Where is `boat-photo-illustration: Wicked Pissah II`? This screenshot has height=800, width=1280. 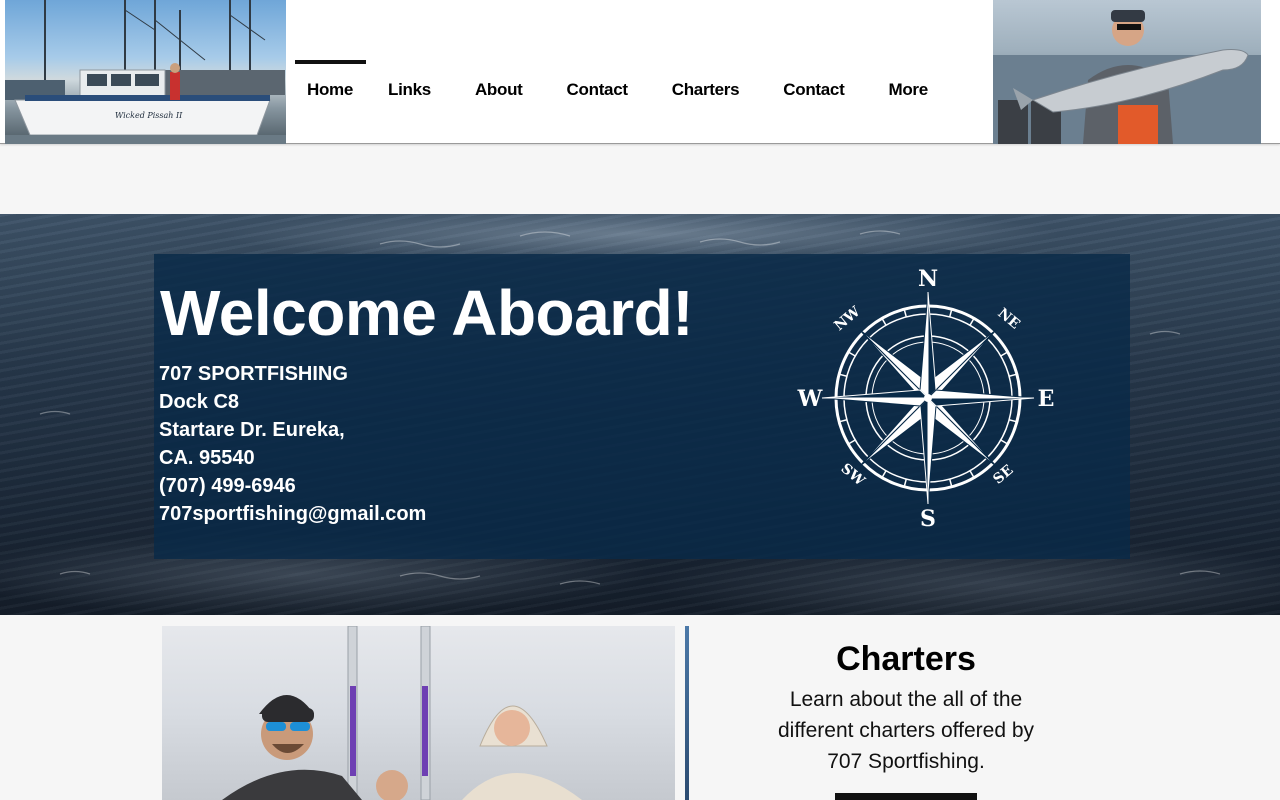
boat-photo-illustration: Wicked Pissah II is located at coordinates (145, 72).